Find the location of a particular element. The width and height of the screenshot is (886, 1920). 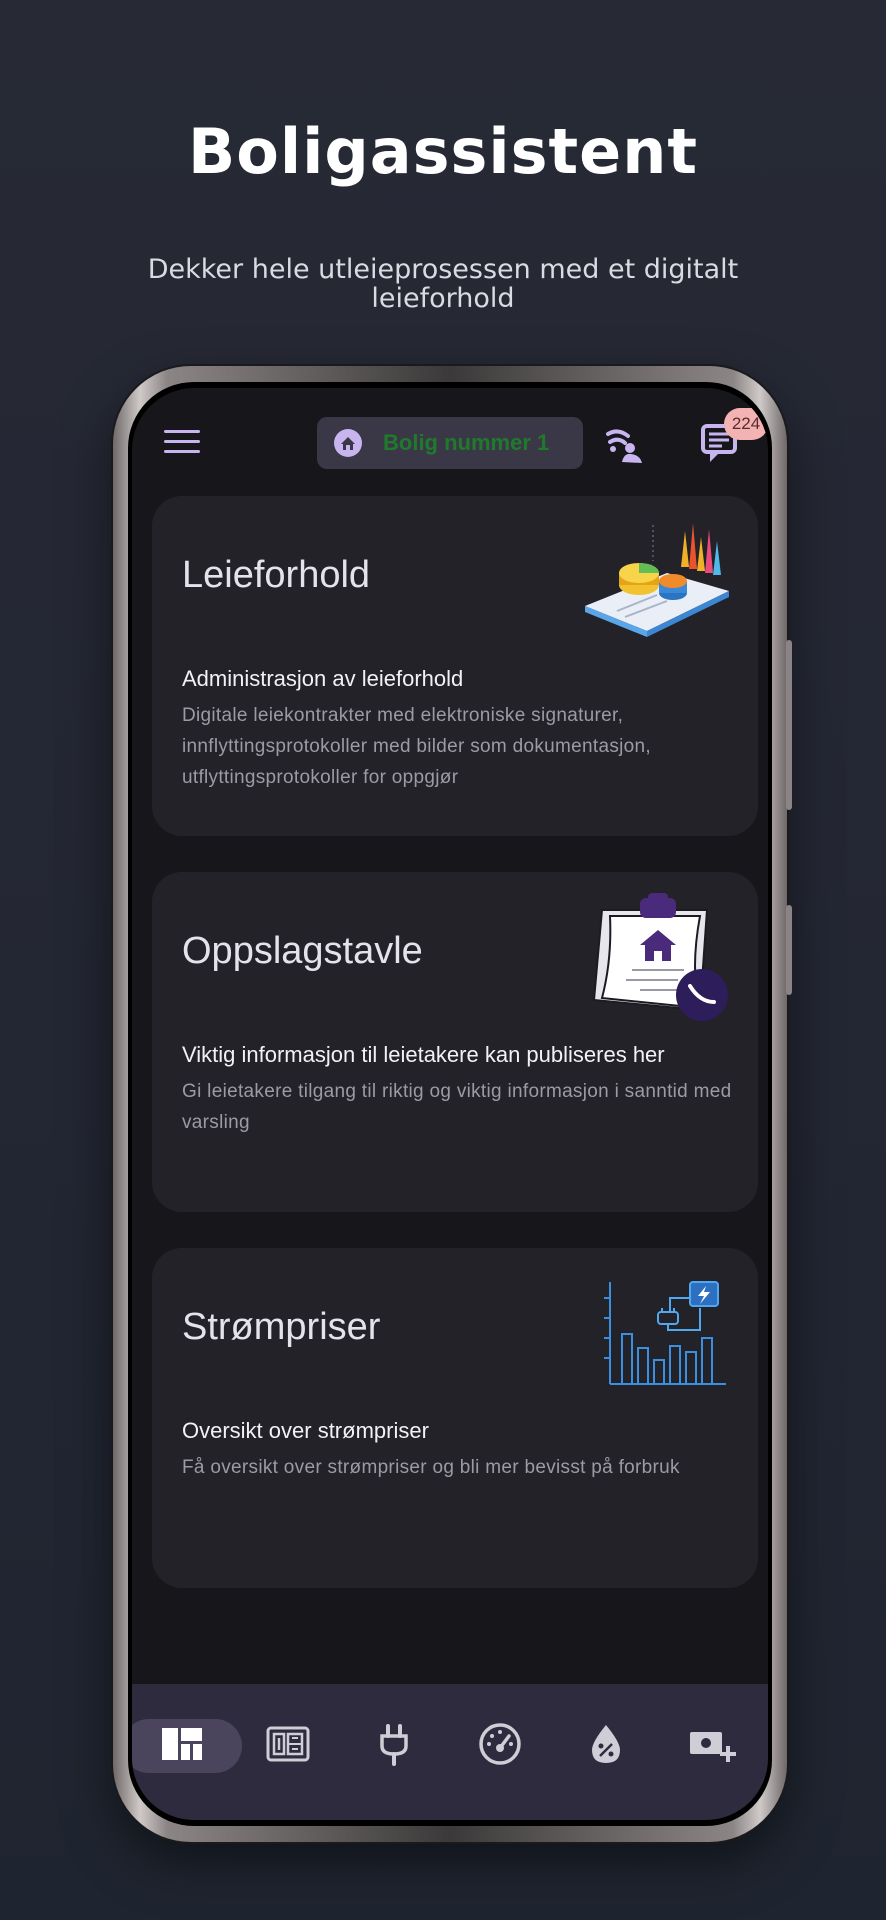

power-button is located at coordinates (789, 950).